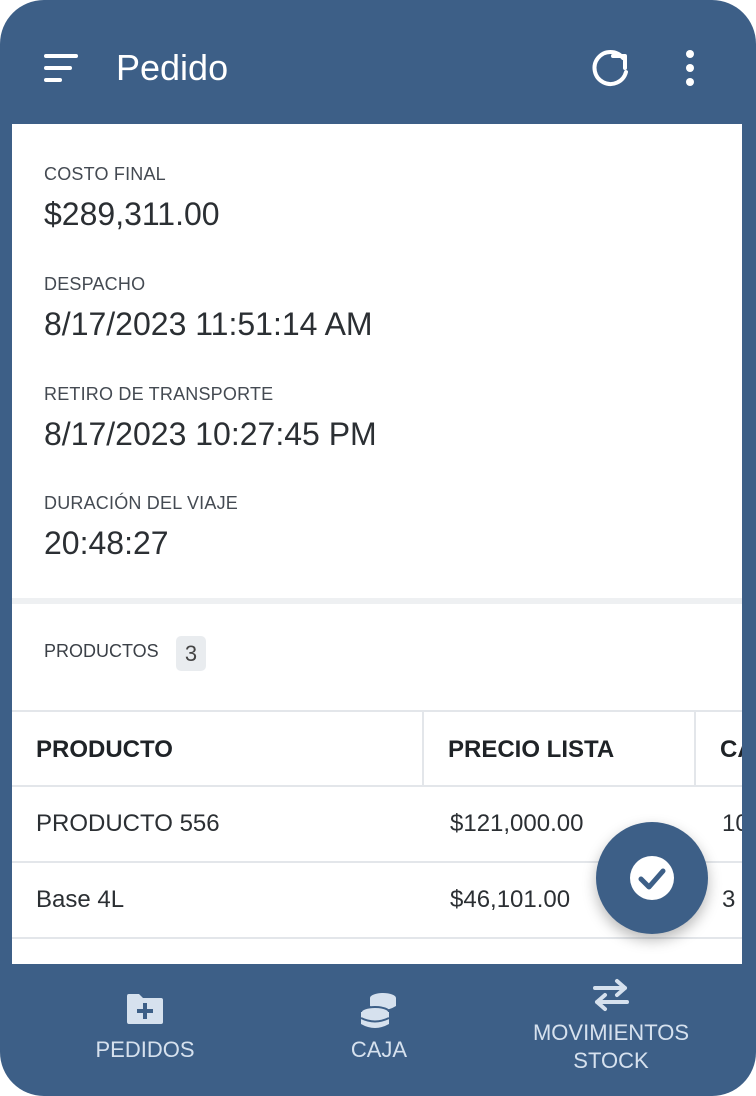 The height and width of the screenshot is (1096, 756). What do you see at coordinates (145, 1049) in the screenshot?
I see `nav-label-pedidos: PEDIDOS` at bounding box center [145, 1049].